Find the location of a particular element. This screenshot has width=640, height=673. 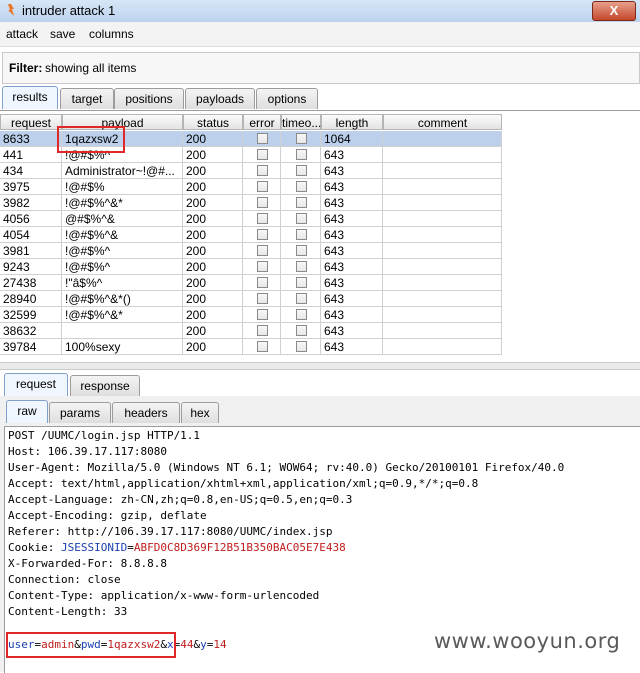

cell-payload: !@#$%^&*() is located at coordinates (122, 299).